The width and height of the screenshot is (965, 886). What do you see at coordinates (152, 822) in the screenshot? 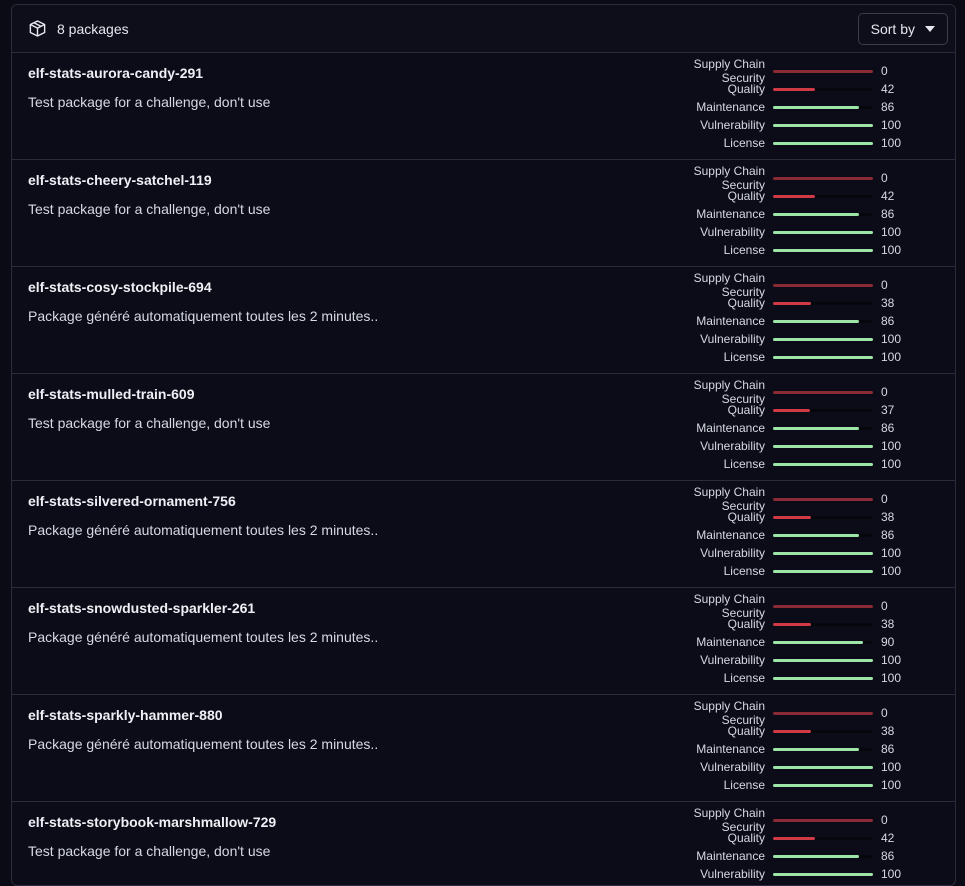
I see `package-name: elf-stats-storybook-marshmallow-729` at bounding box center [152, 822].